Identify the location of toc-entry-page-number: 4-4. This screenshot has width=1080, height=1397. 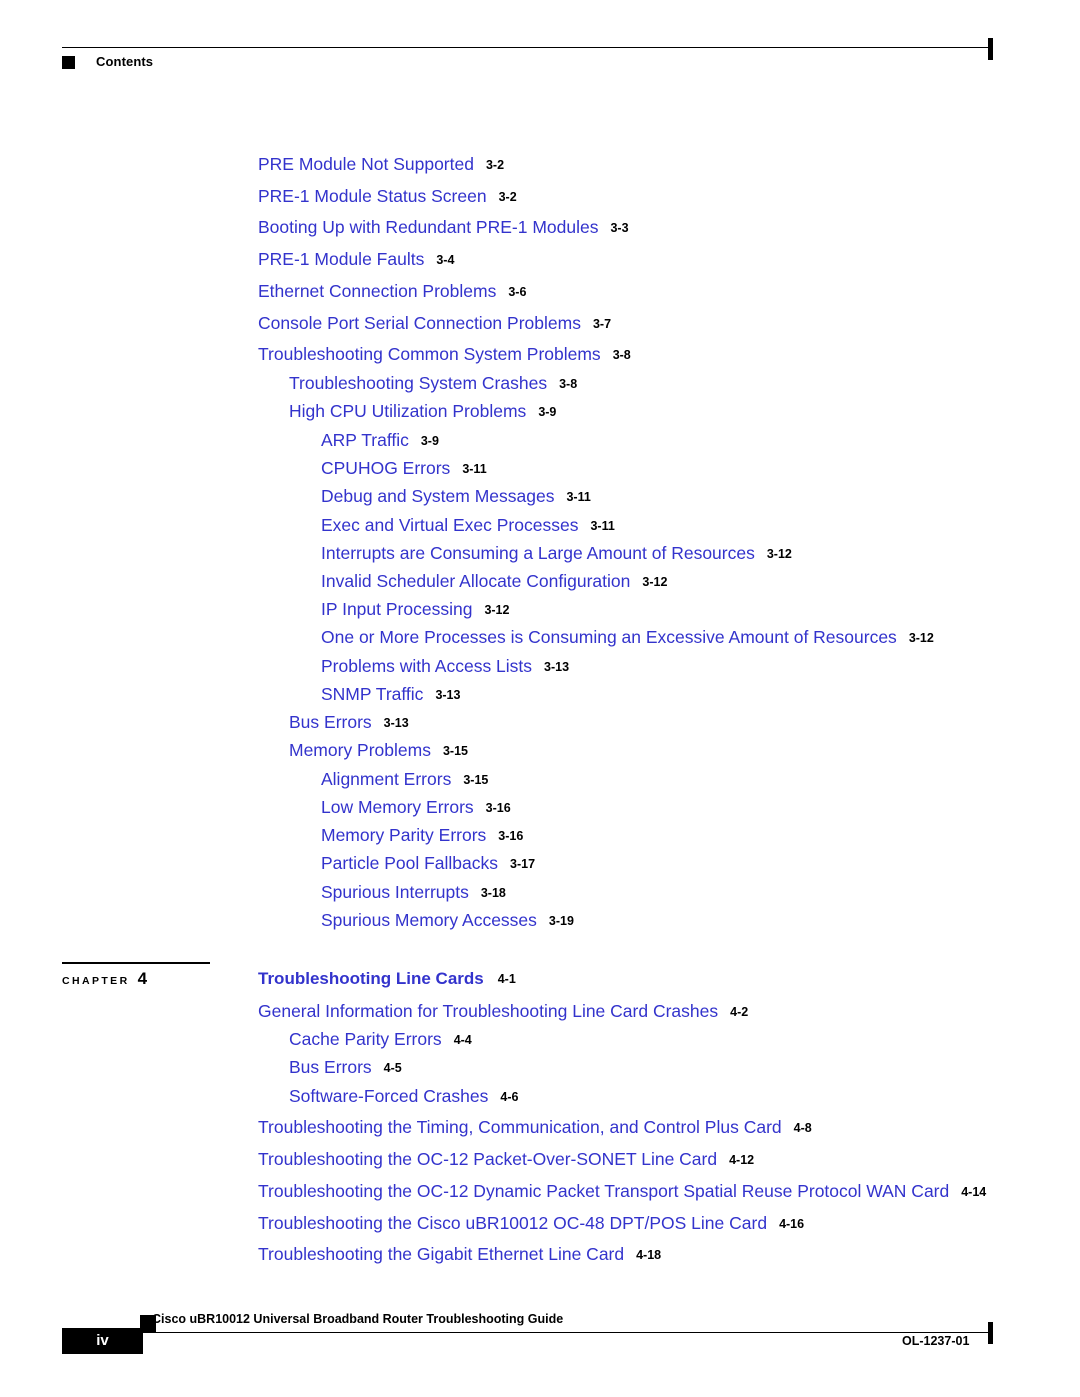
(462, 1040).